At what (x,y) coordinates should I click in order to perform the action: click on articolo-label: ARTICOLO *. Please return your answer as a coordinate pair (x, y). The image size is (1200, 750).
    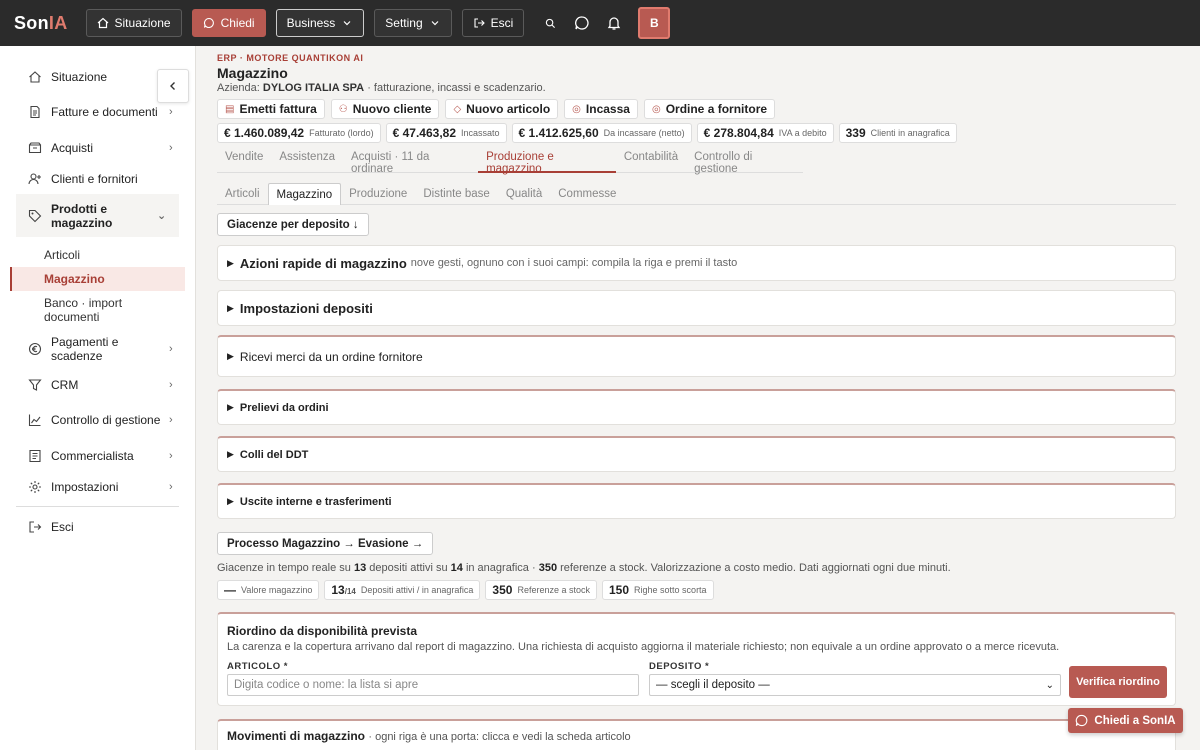
    Looking at the image, I should click on (257, 666).